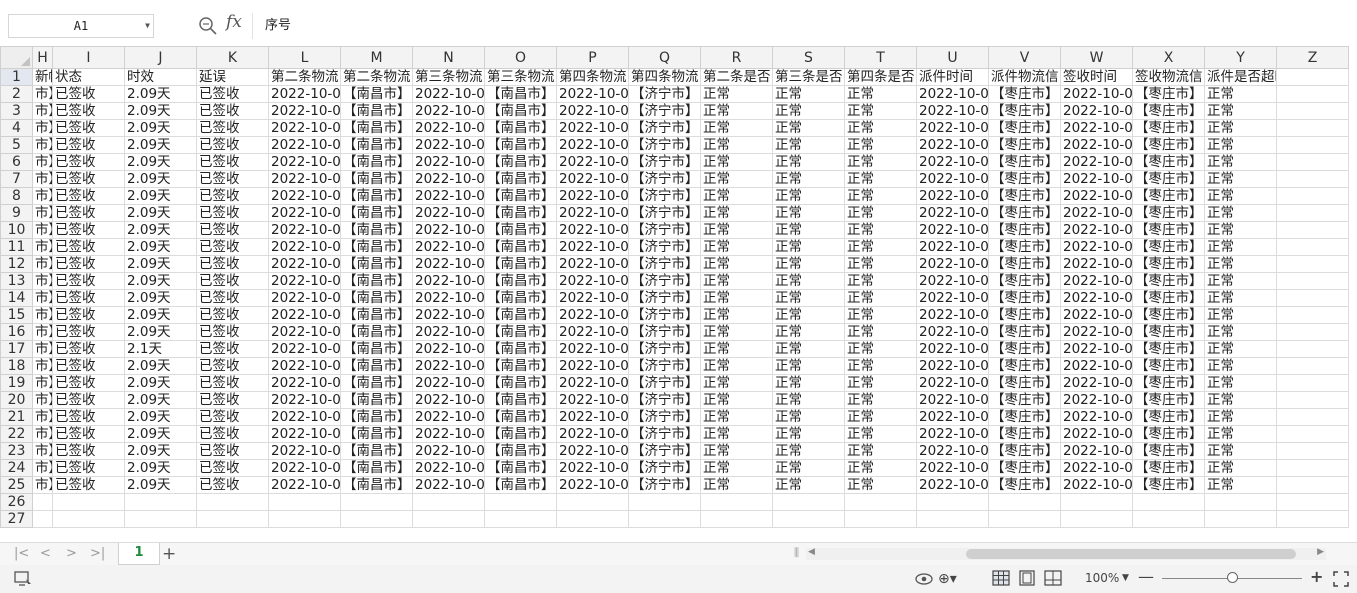 This screenshot has width=1357, height=593. What do you see at coordinates (42, 434) in the screenshot?
I see `cell-h22: 市】` at bounding box center [42, 434].